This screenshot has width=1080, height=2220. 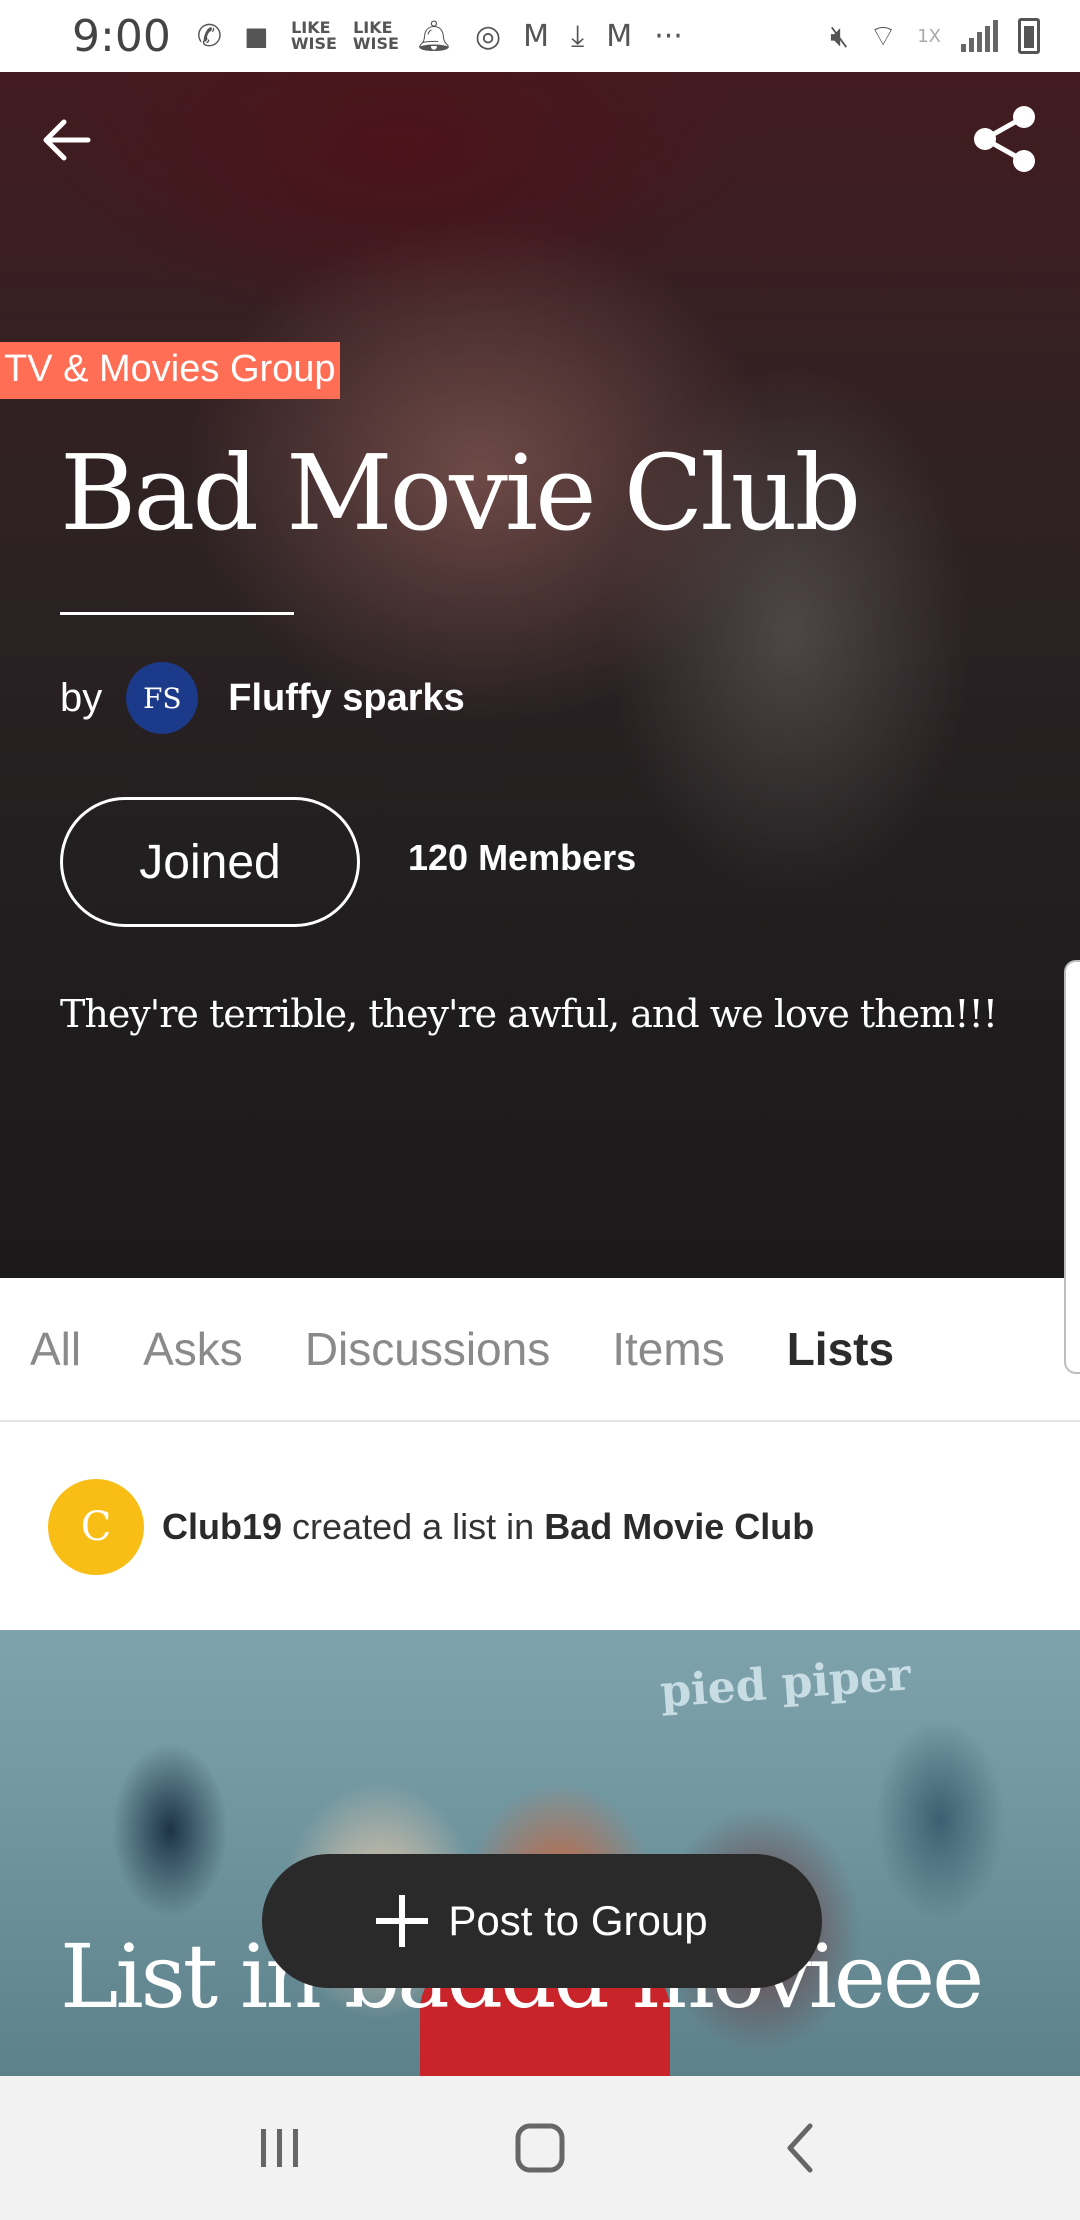 I want to click on home-icon, so click(x=540, y=2148).